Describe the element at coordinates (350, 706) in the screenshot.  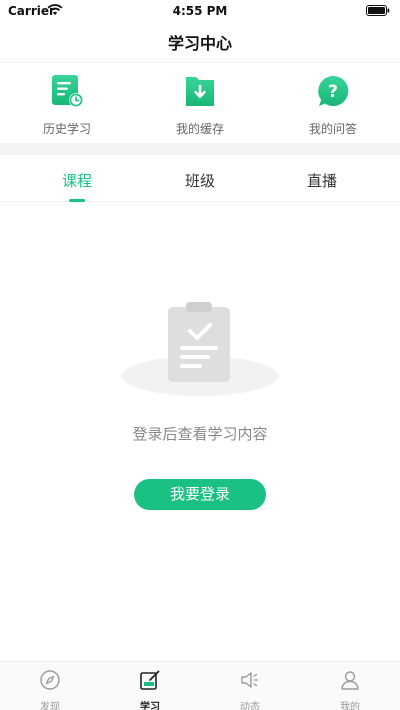
I see `tabbar-label-mine: 我的` at that location.